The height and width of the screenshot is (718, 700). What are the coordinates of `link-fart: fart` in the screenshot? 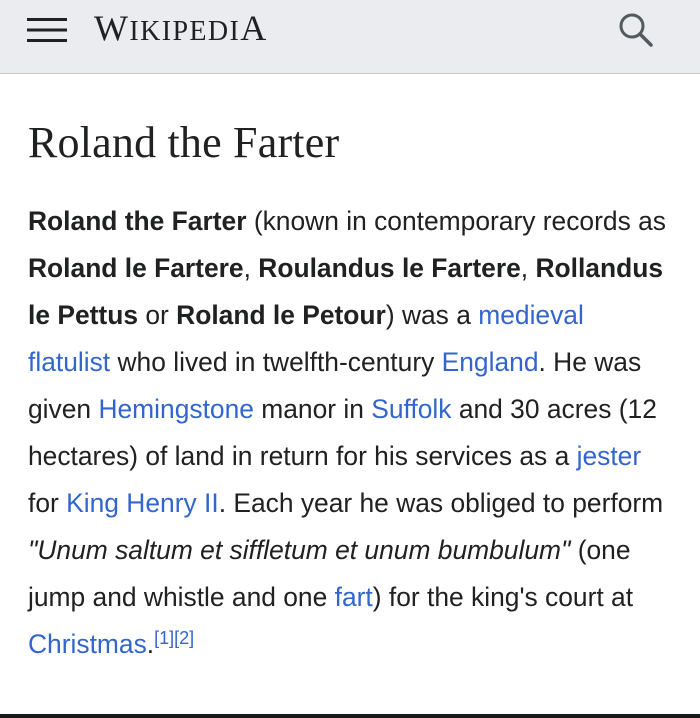 It's located at (354, 597).